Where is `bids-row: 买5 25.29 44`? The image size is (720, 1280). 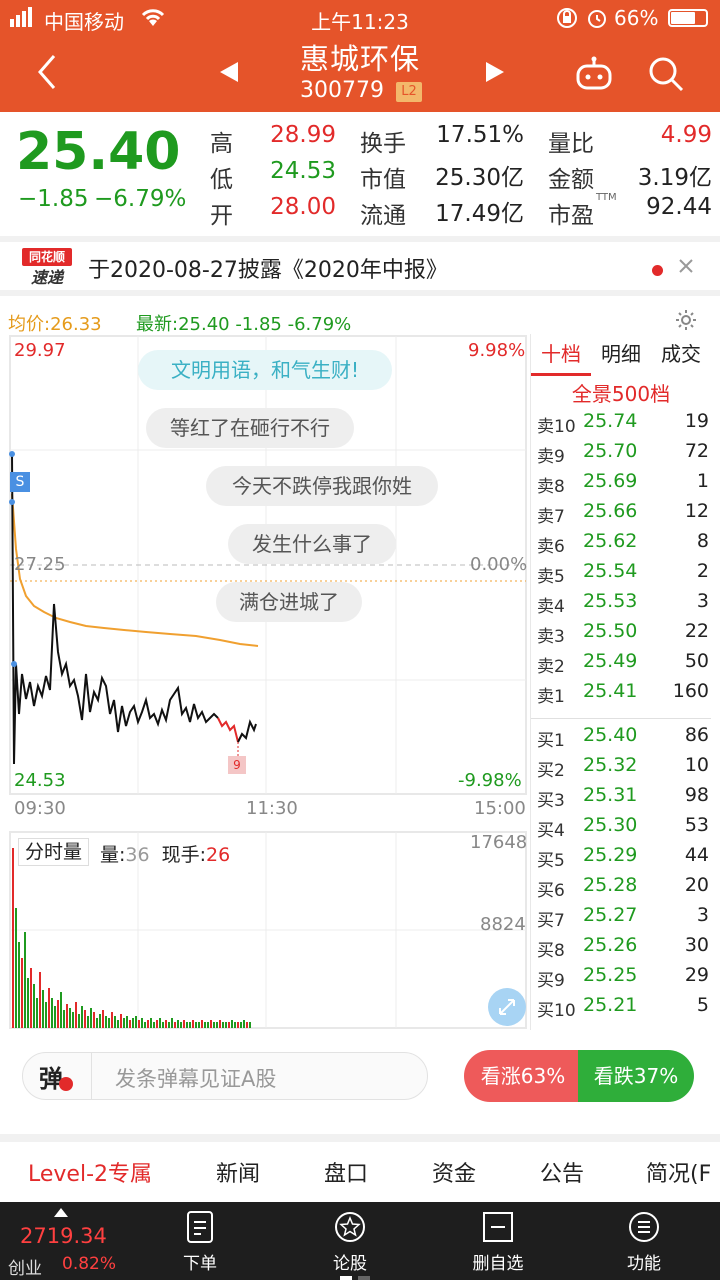 bids-row: 买5 25.29 44 is located at coordinates (623, 857).